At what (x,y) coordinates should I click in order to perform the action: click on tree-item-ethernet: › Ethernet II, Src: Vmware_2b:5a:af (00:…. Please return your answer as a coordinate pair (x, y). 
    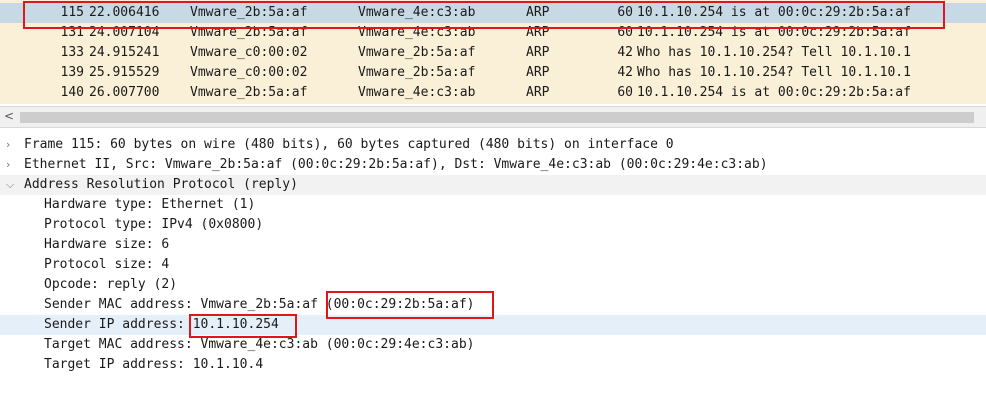
    Looking at the image, I should click on (493, 165).